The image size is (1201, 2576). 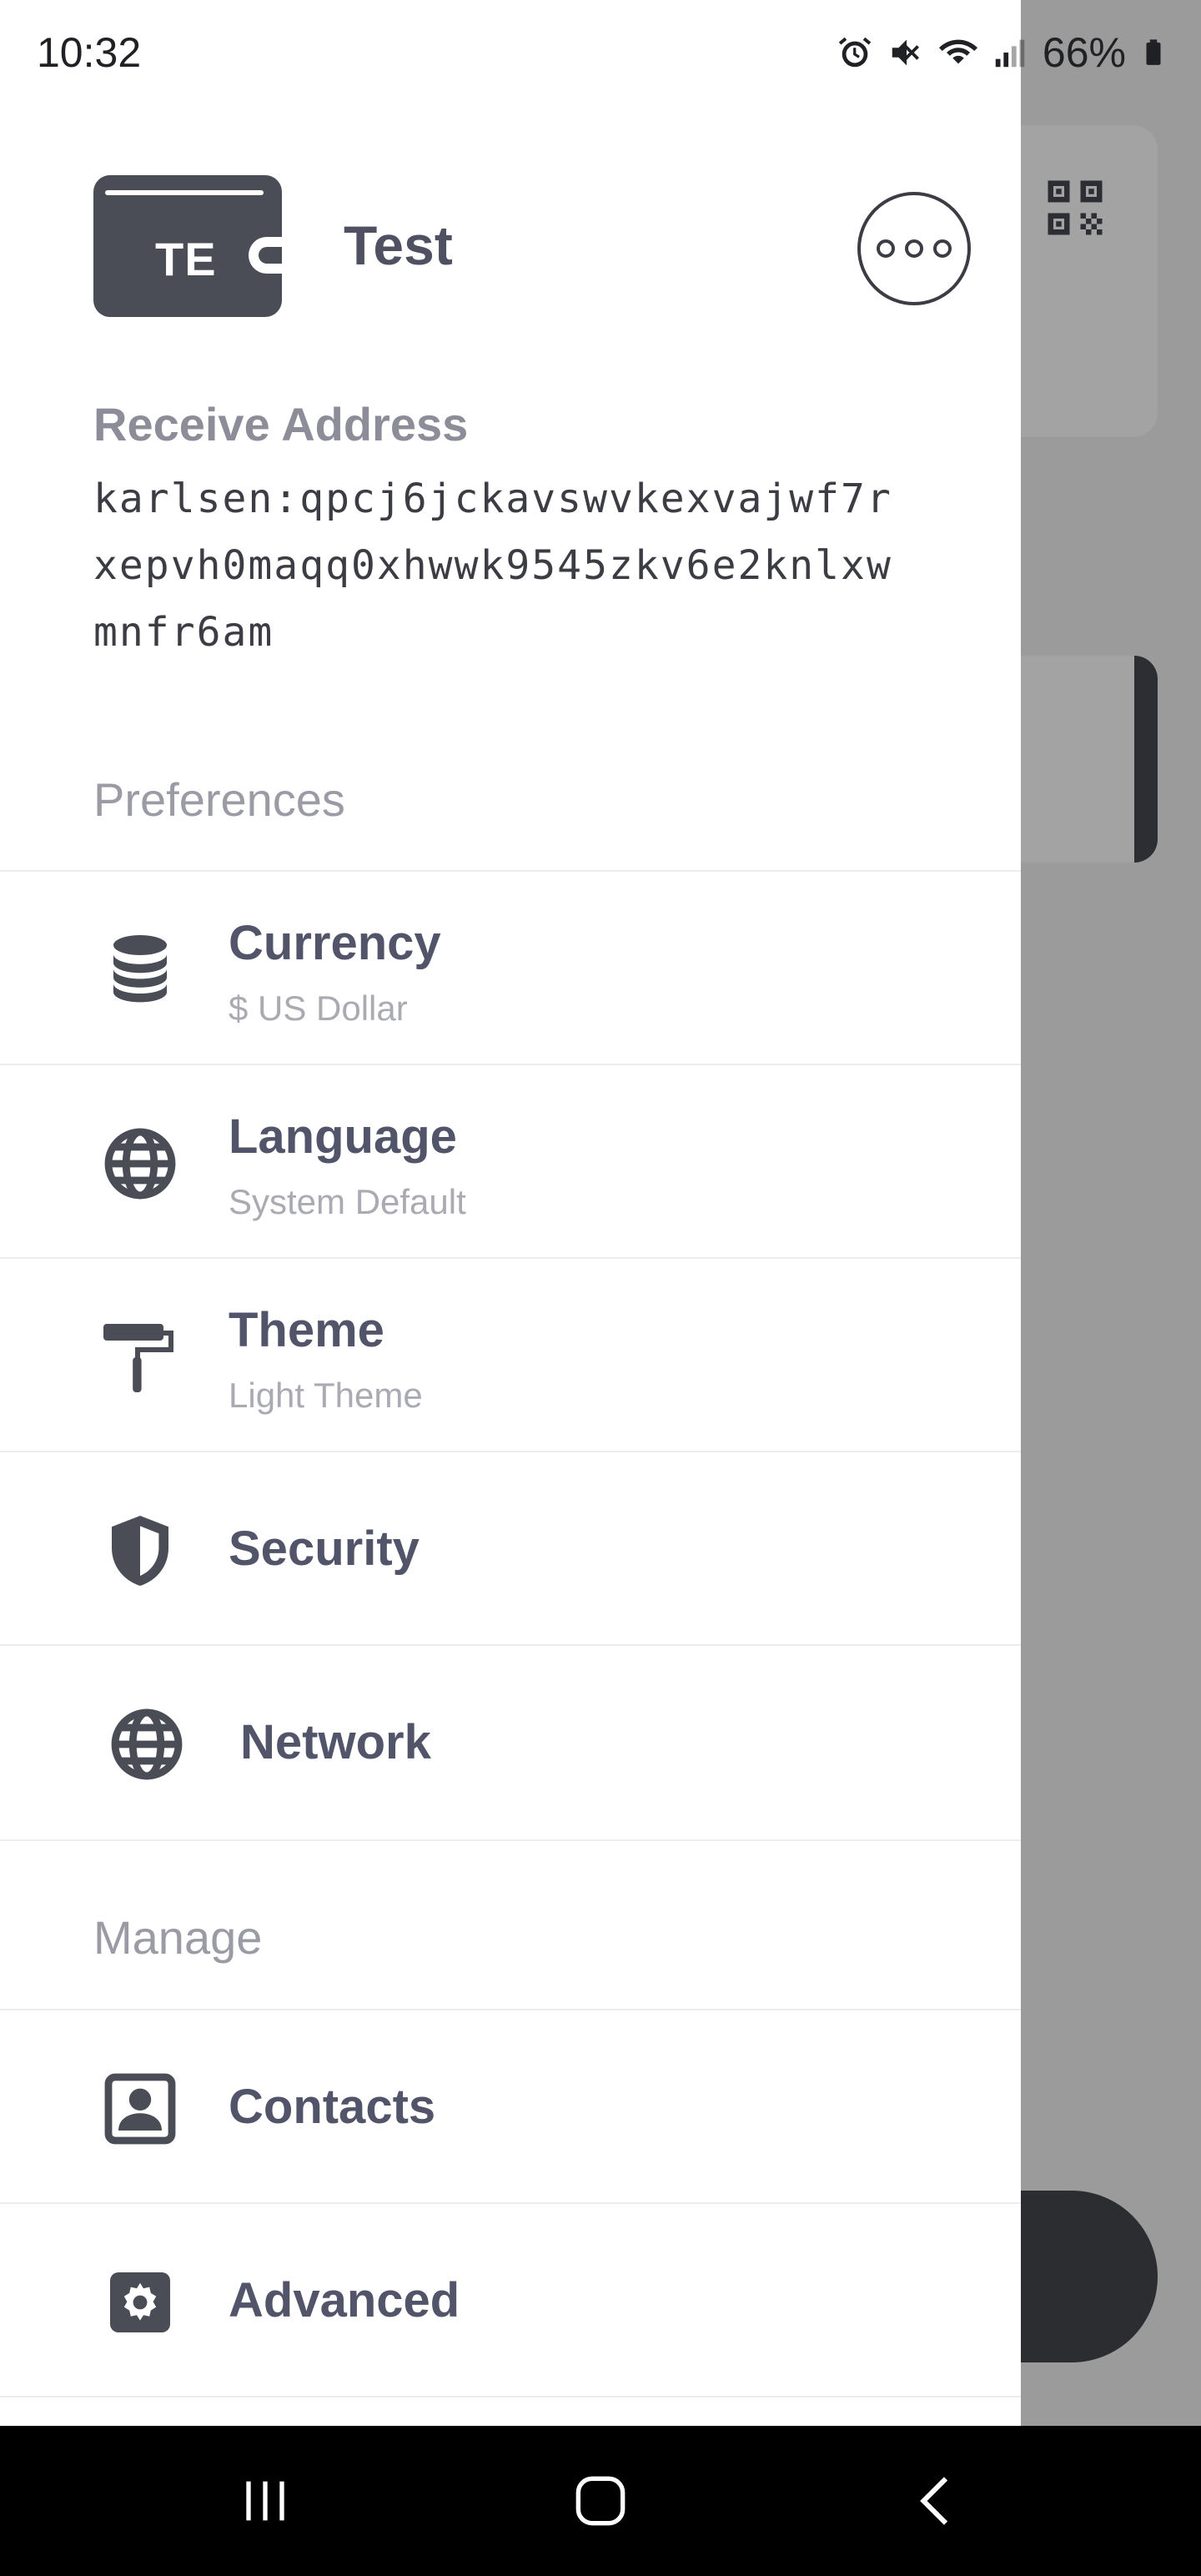 I want to click on menu-item-title: Currency, so click(x=335, y=943).